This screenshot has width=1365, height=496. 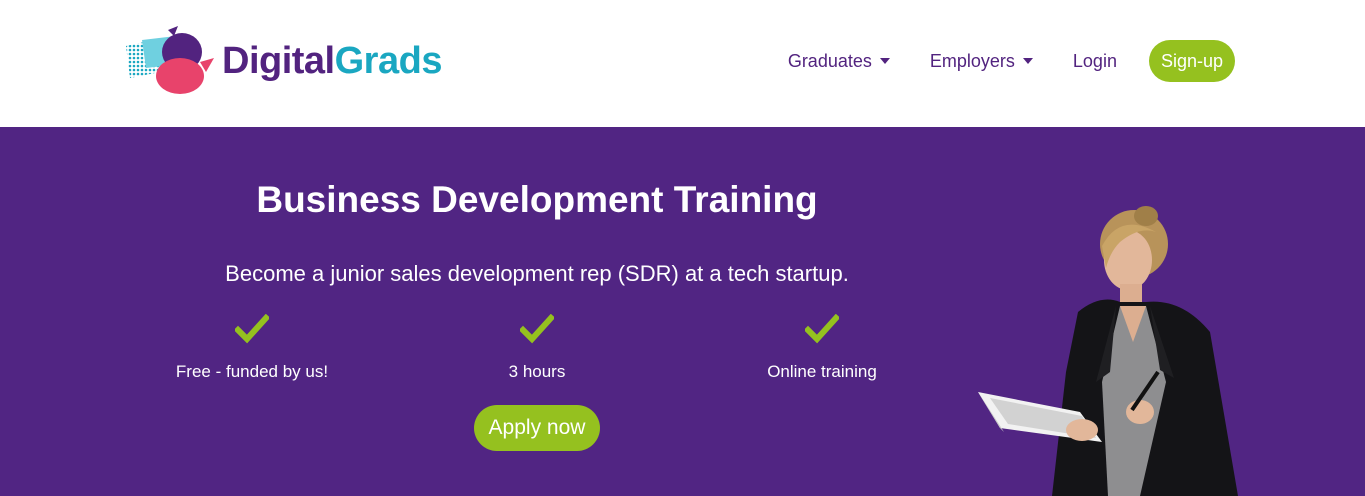 I want to click on feature-item: 3 hours, so click(x=537, y=348).